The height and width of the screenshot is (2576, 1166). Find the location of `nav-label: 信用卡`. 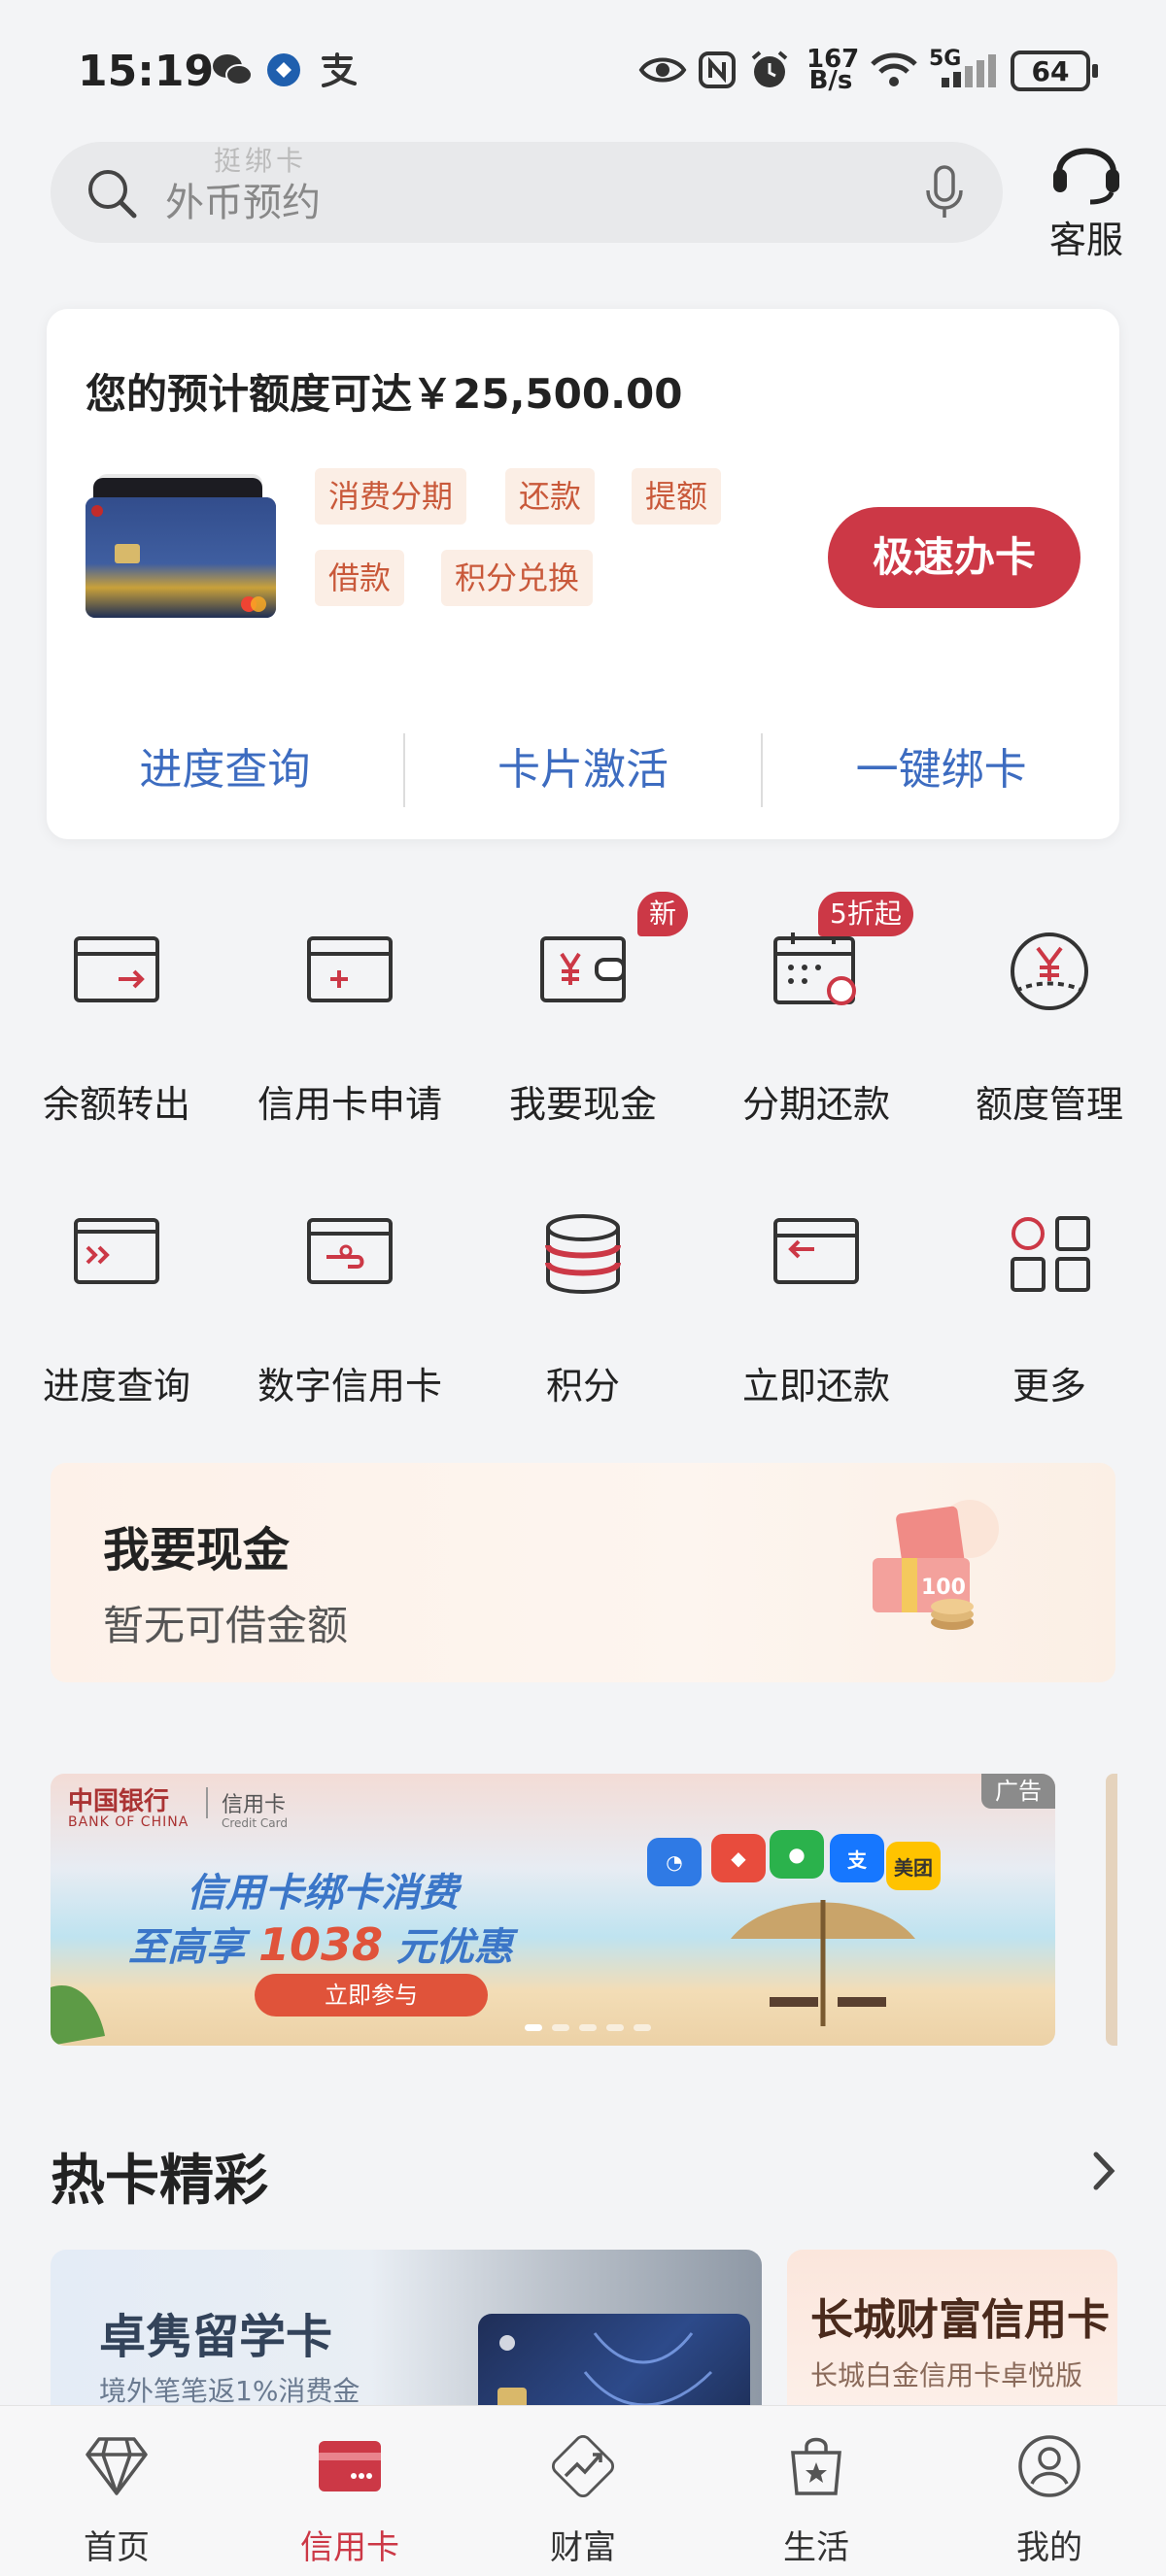

nav-label: 信用卡 is located at coordinates (349, 2547).